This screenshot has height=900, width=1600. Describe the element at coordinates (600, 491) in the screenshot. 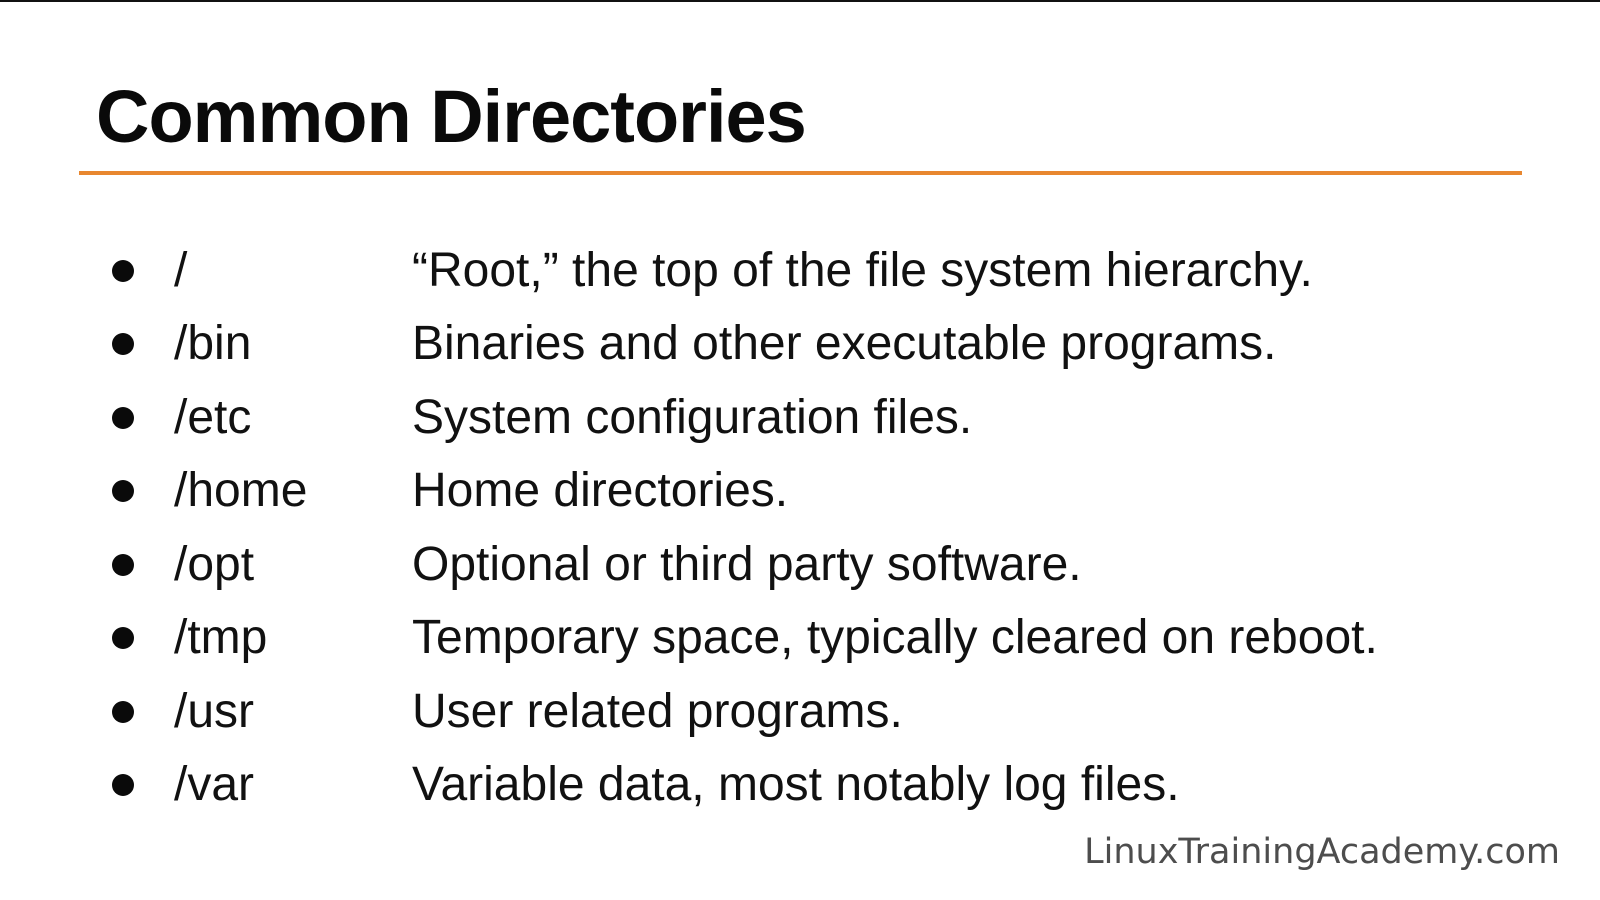

I see `directory-description: Home directories.` at that location.